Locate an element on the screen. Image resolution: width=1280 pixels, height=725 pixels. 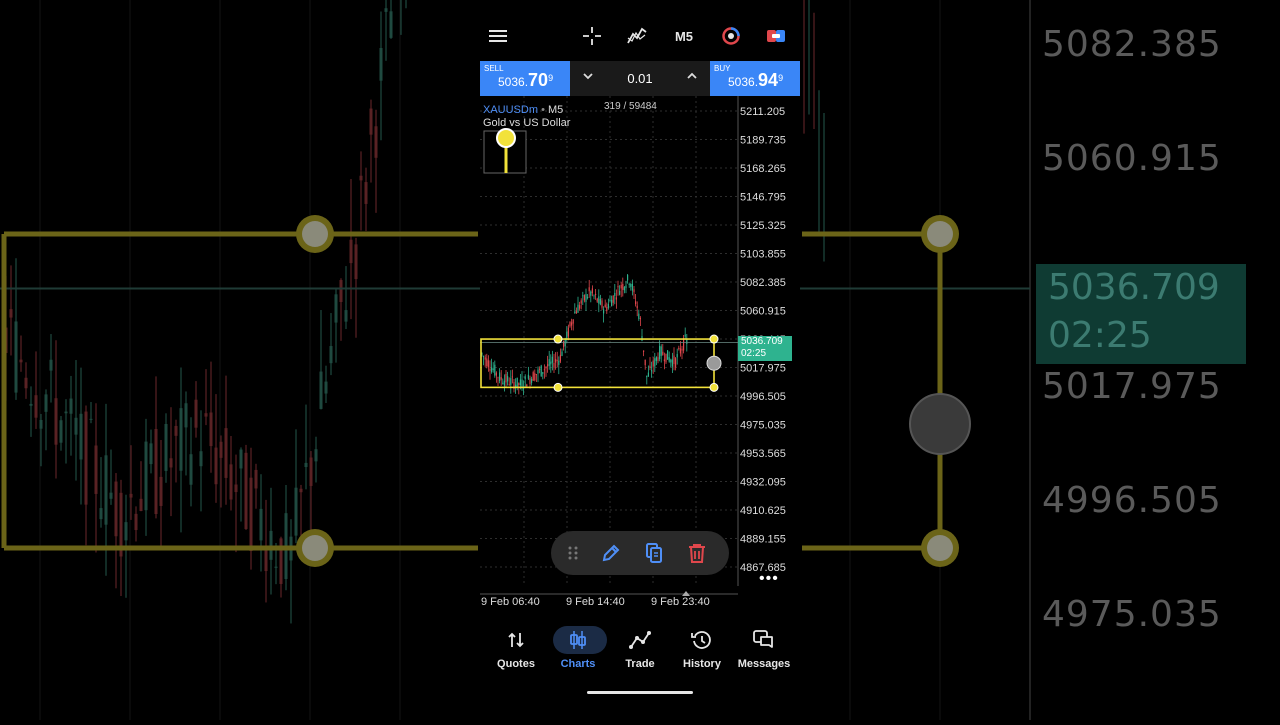
magnifier-handle is located at coordinates (506, 138).